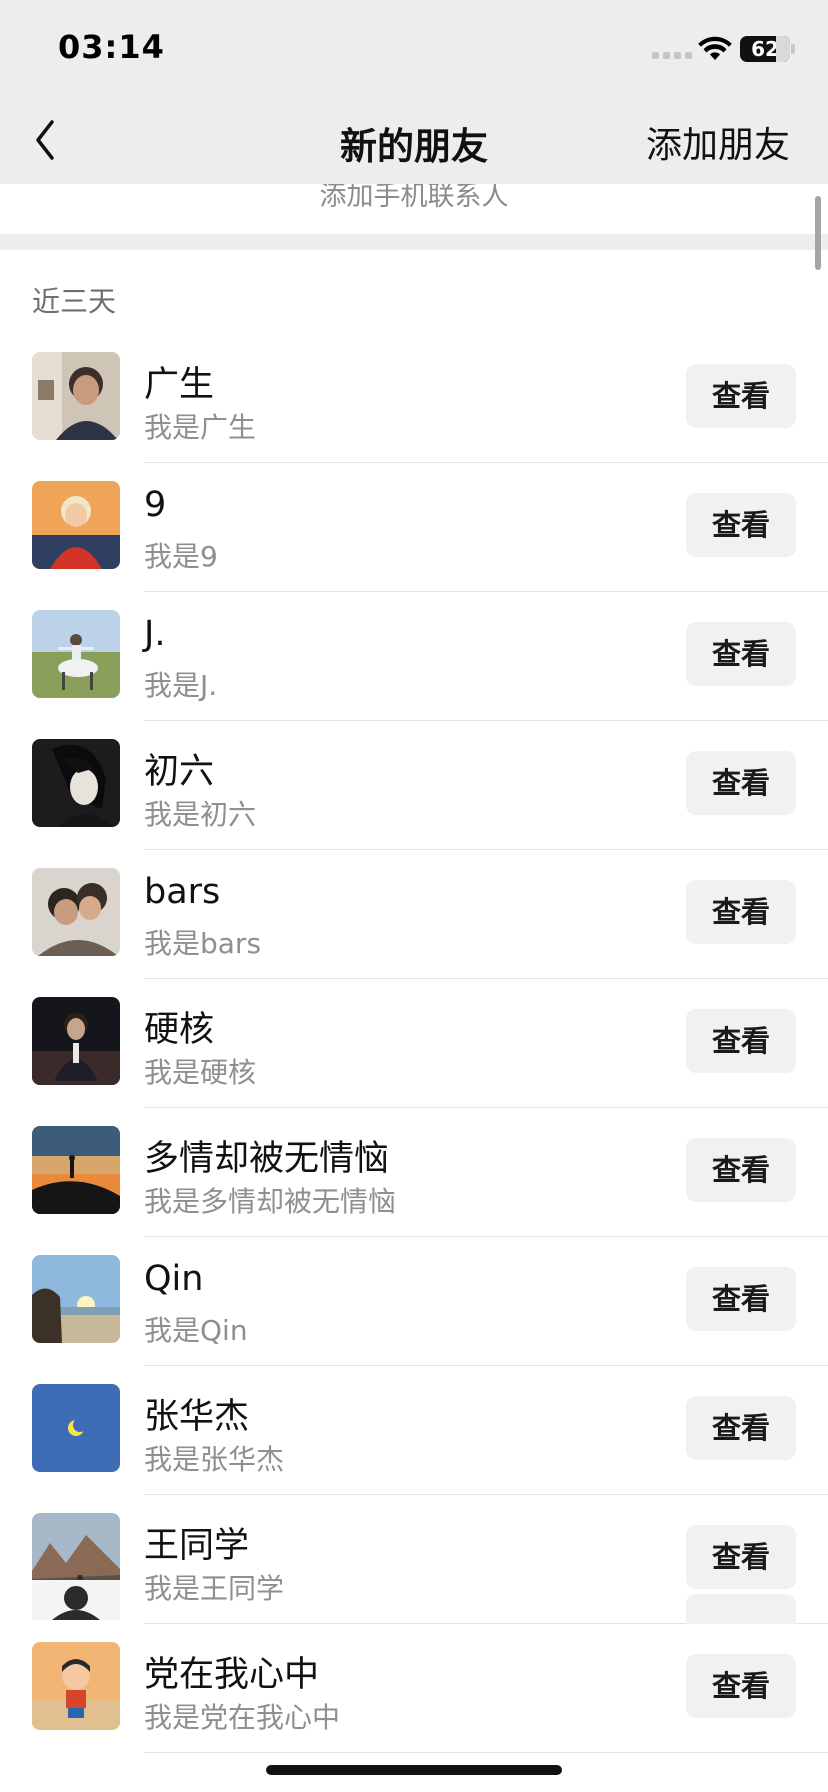  Describe the element at coordinates (155, 634) in the screenshot. I see `friend-name: J.` at that location.